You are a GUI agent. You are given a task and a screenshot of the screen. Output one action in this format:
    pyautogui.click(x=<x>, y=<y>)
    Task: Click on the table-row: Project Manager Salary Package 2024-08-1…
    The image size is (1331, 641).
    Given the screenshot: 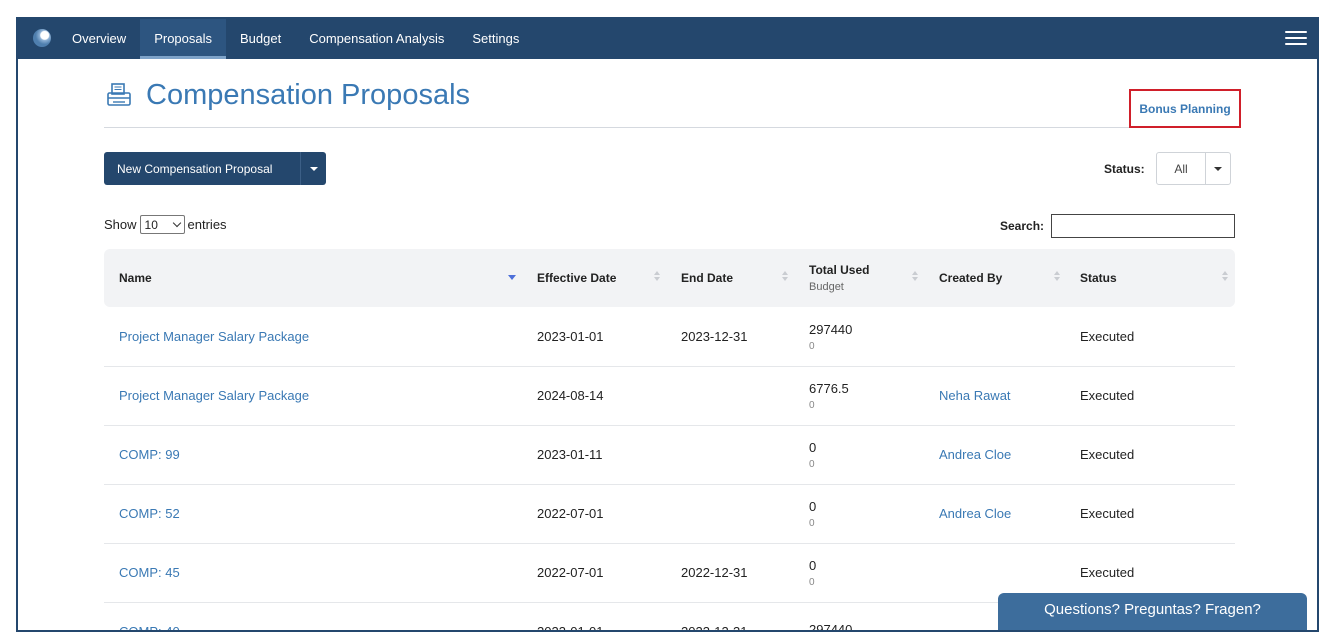 What is the action you would take?
    pyautogui.click(x=669, y=396)
    